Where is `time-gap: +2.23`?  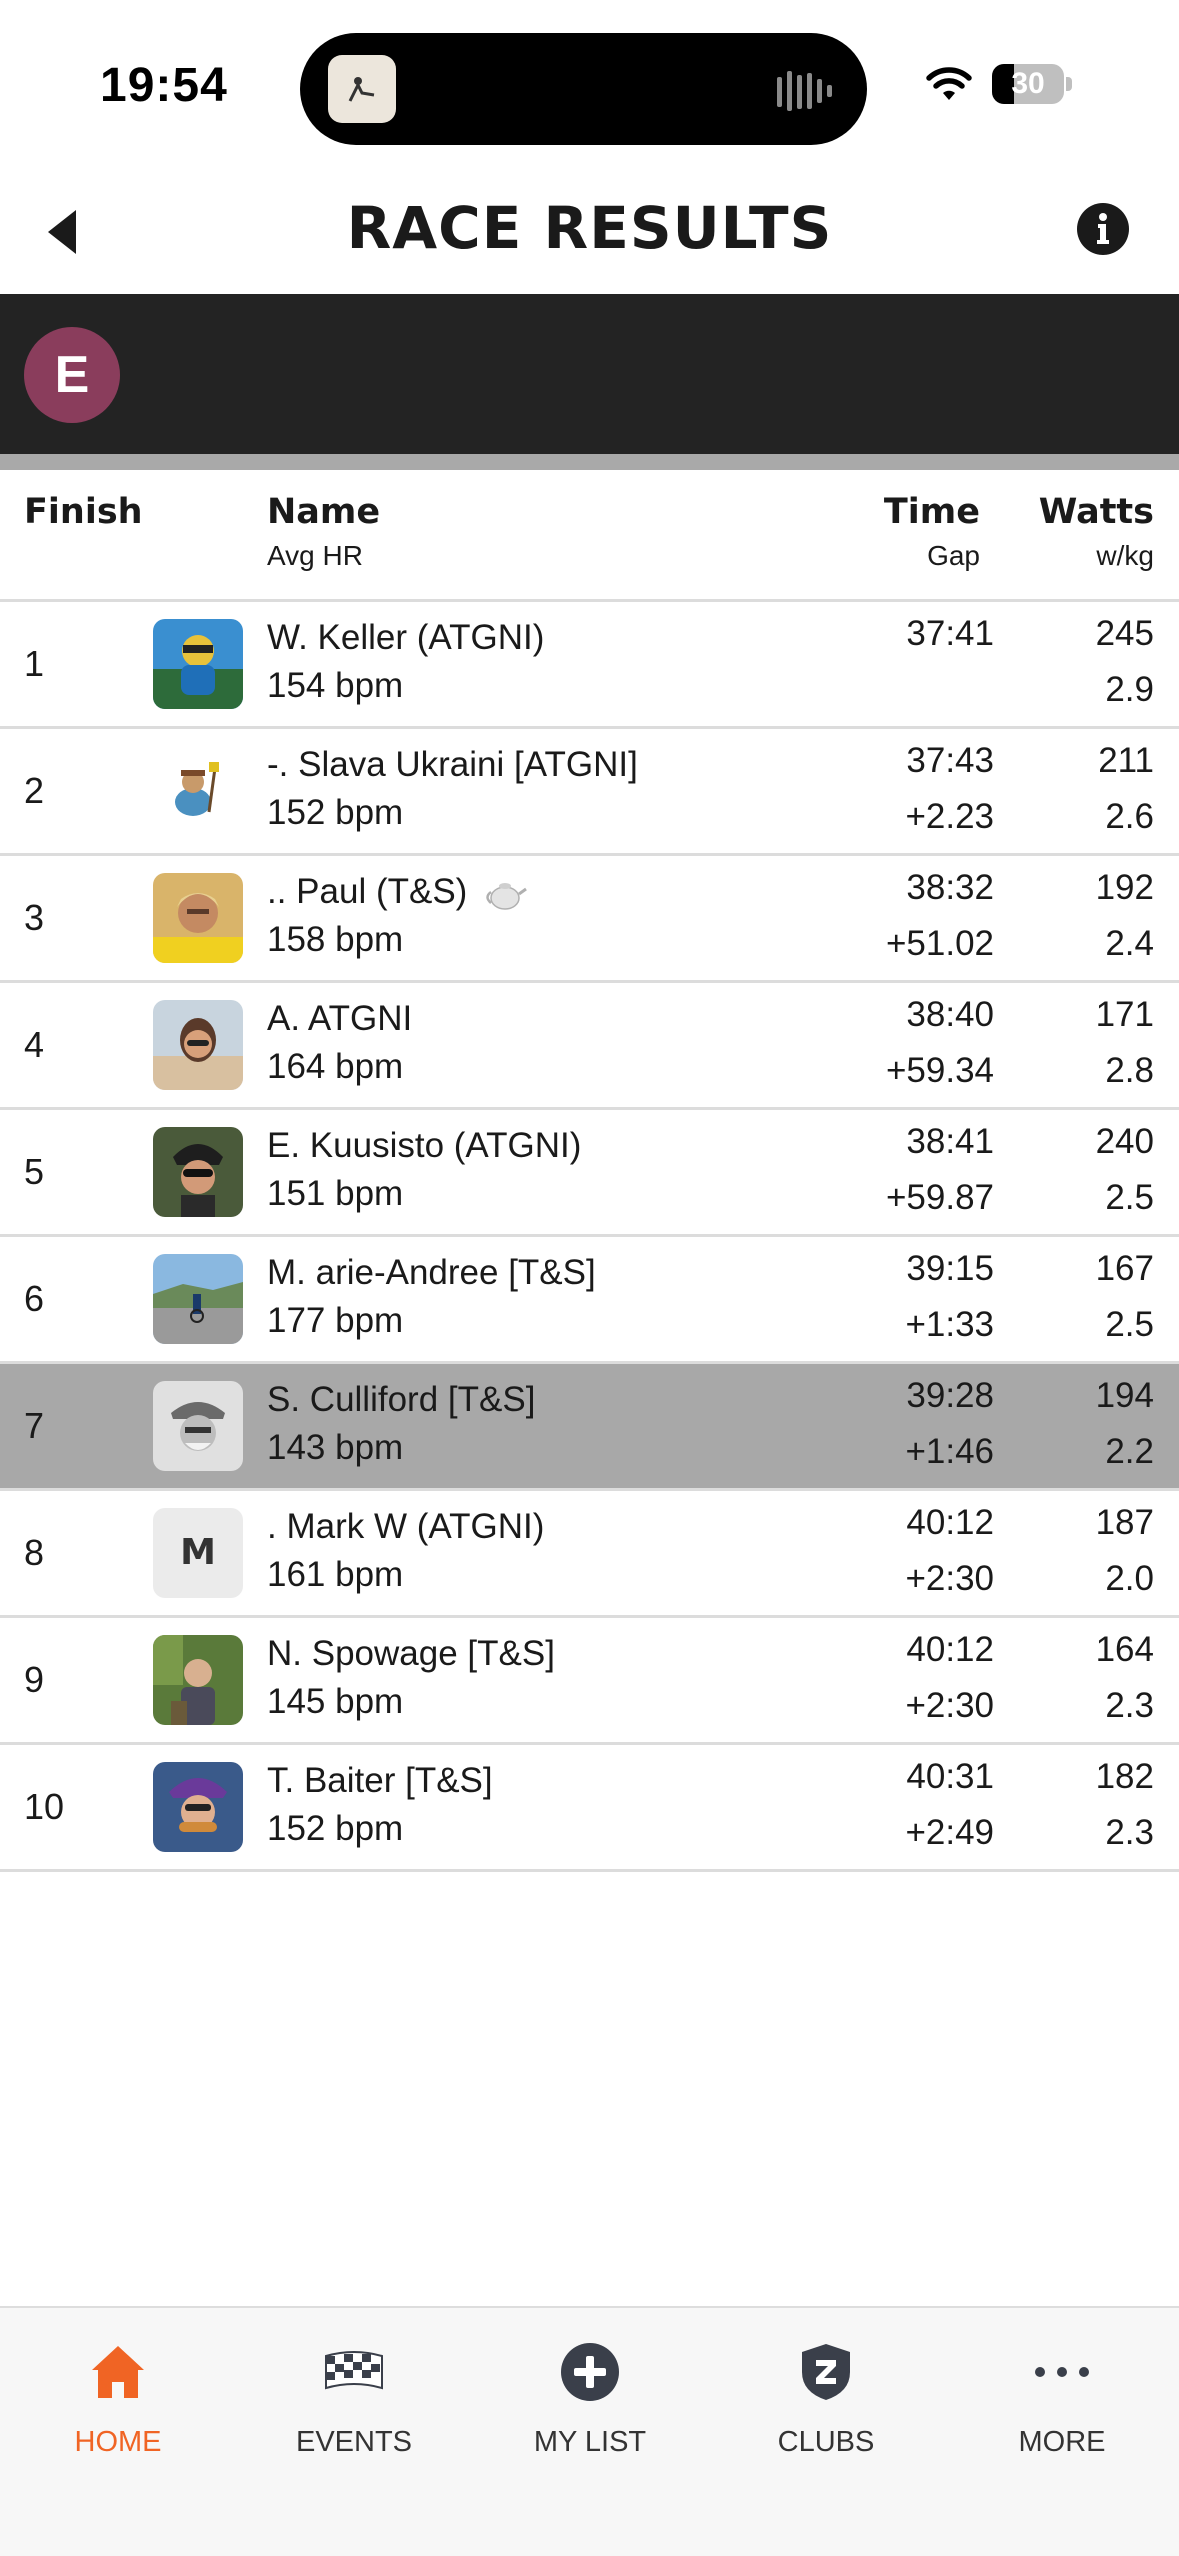
time-gap: +2.23 is located at coordinates (949, 816).